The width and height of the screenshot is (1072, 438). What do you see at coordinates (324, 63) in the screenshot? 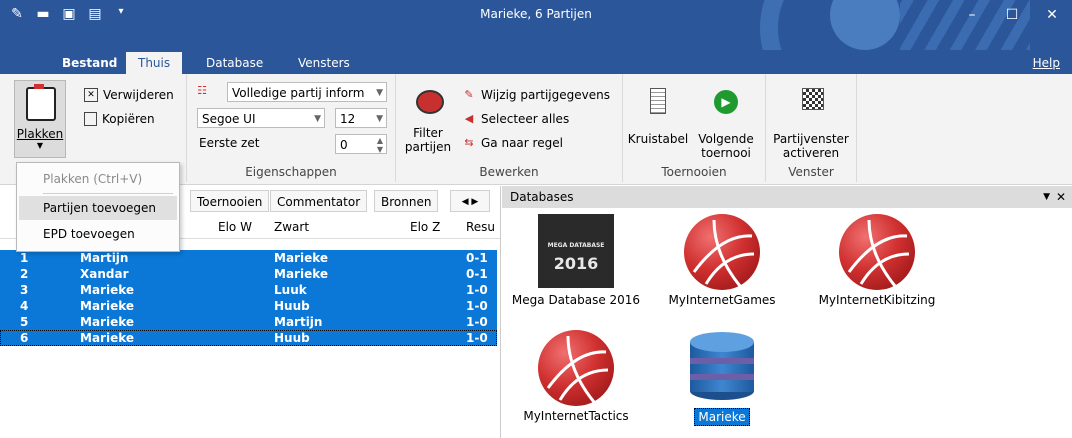
I see `tab-windows: Vensters` at bounding box center [324, 63].